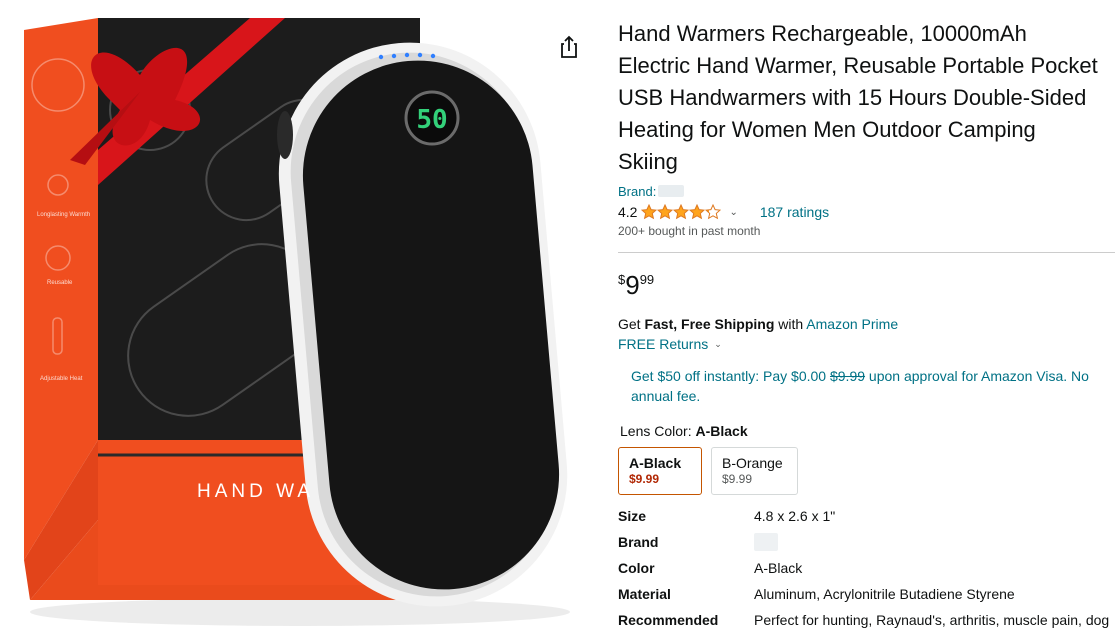  I want to click on spec-row: Brand, so click(866, 542).